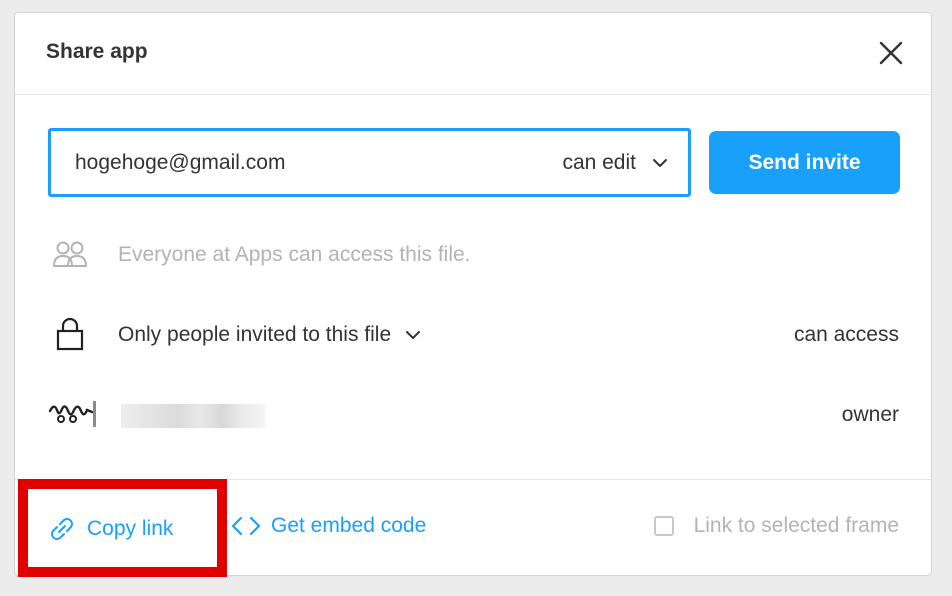  I want to click on member-role: owner, so click(870, 414).